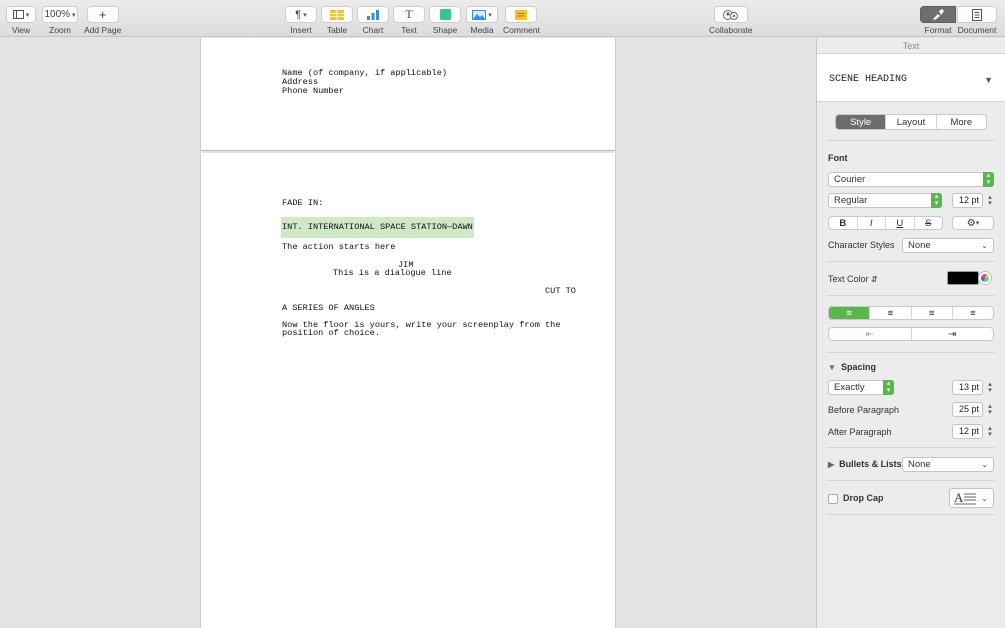 Image resolution: width=1005 pixels, height=628 pixels. I want to click on underline-button: U, so click(900, 223).